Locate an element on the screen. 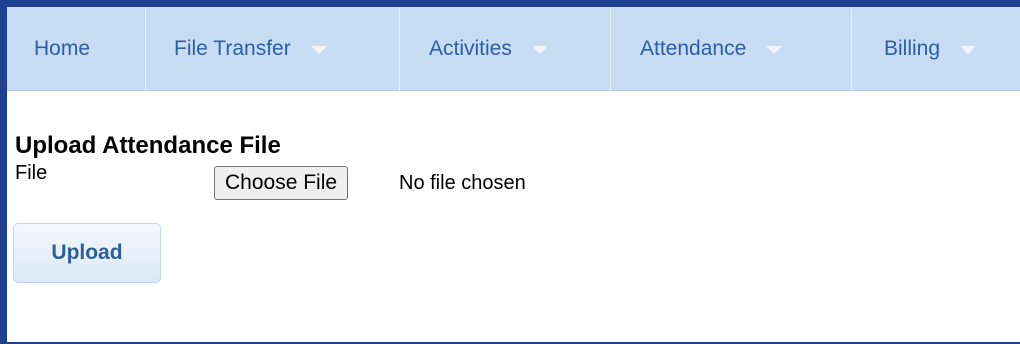 This screenshot has height=344, width=1020. nav-item-billing: Billing is located at coordinates (936, 49).